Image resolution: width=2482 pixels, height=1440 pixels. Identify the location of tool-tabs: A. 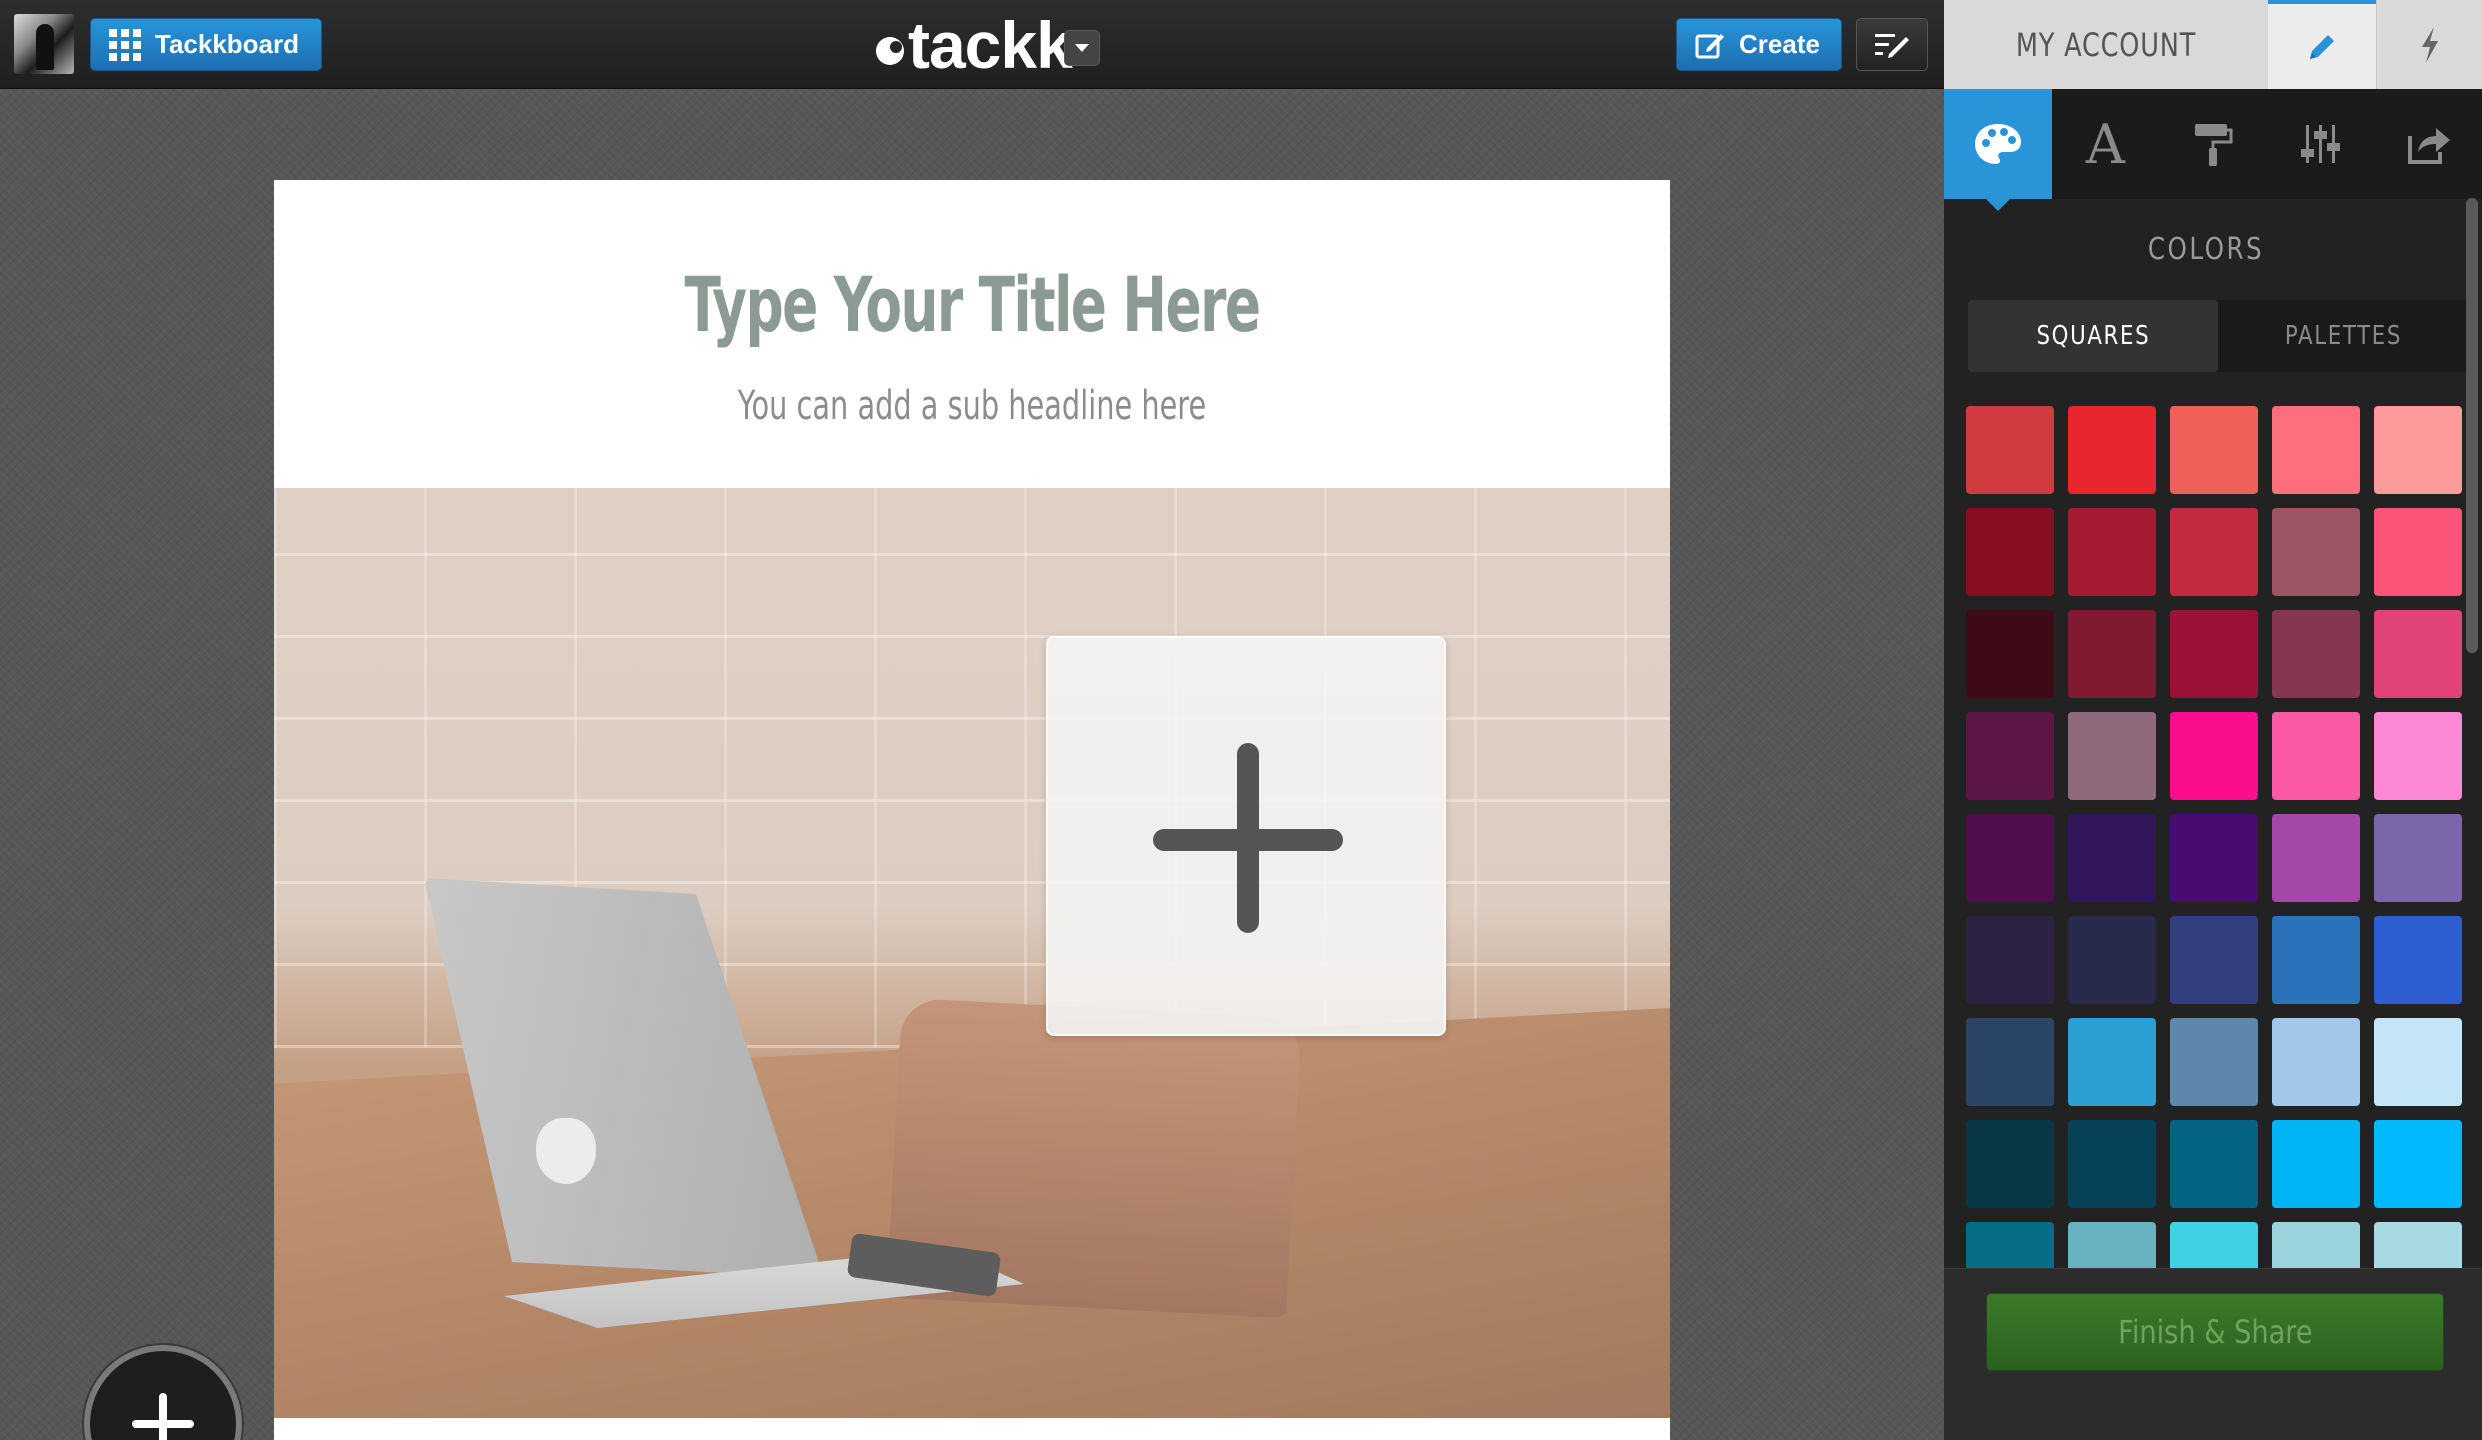
(2213, 150).